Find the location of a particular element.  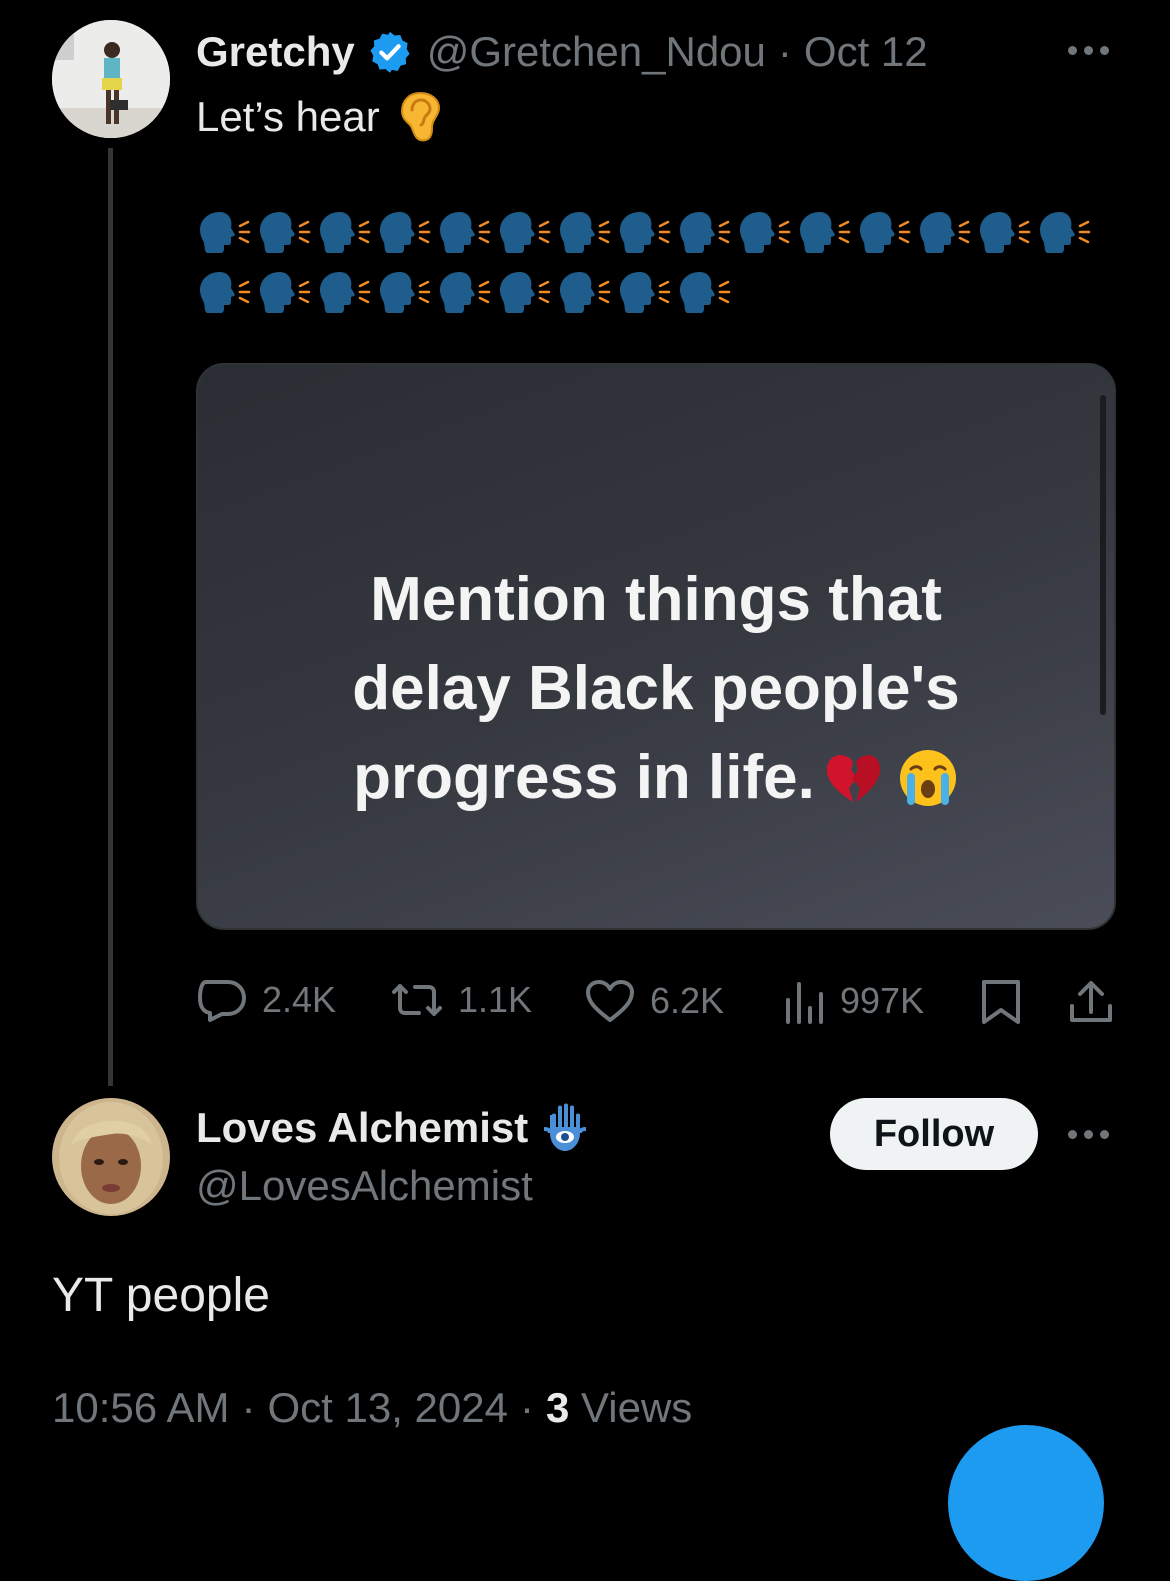

compose-fab-button is located at coordinates (1026, 1503).